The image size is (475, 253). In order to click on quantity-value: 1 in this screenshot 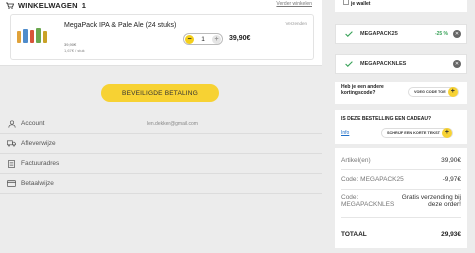, I will do `click(203, 39)`.